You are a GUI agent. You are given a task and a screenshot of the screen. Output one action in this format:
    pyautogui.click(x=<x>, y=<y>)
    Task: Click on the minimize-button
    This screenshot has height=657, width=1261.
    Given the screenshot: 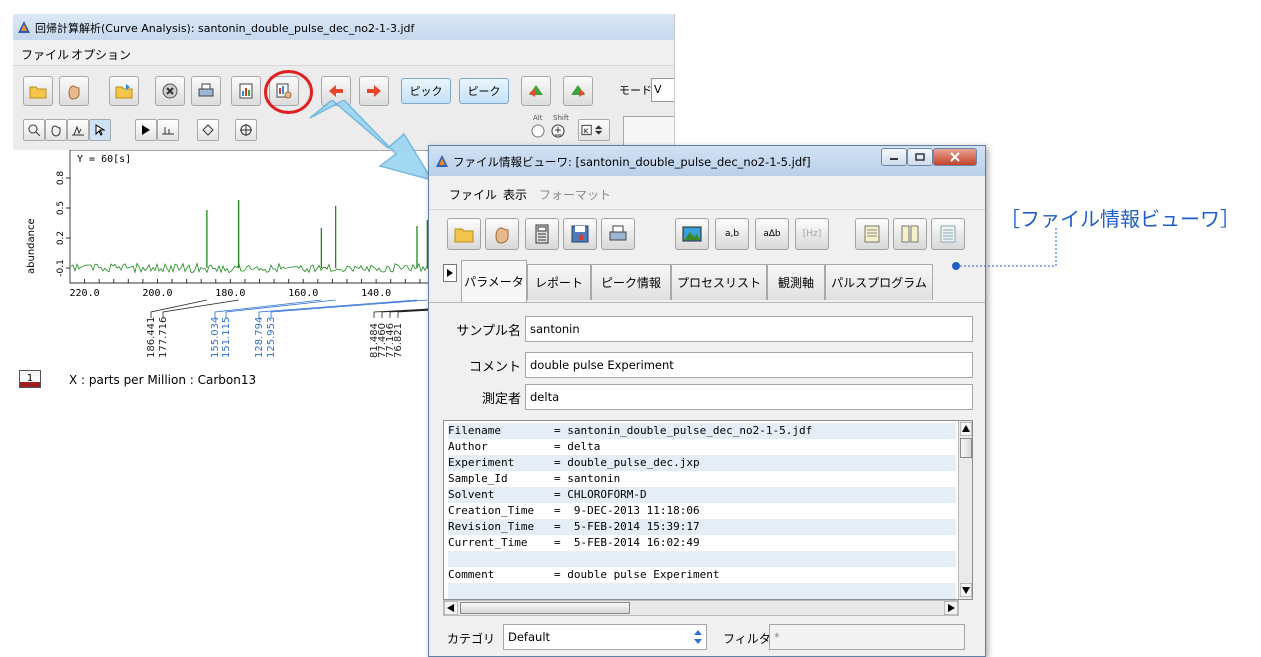 What is the action you would take?
    pyautogui.click(x=894, y=157)
    